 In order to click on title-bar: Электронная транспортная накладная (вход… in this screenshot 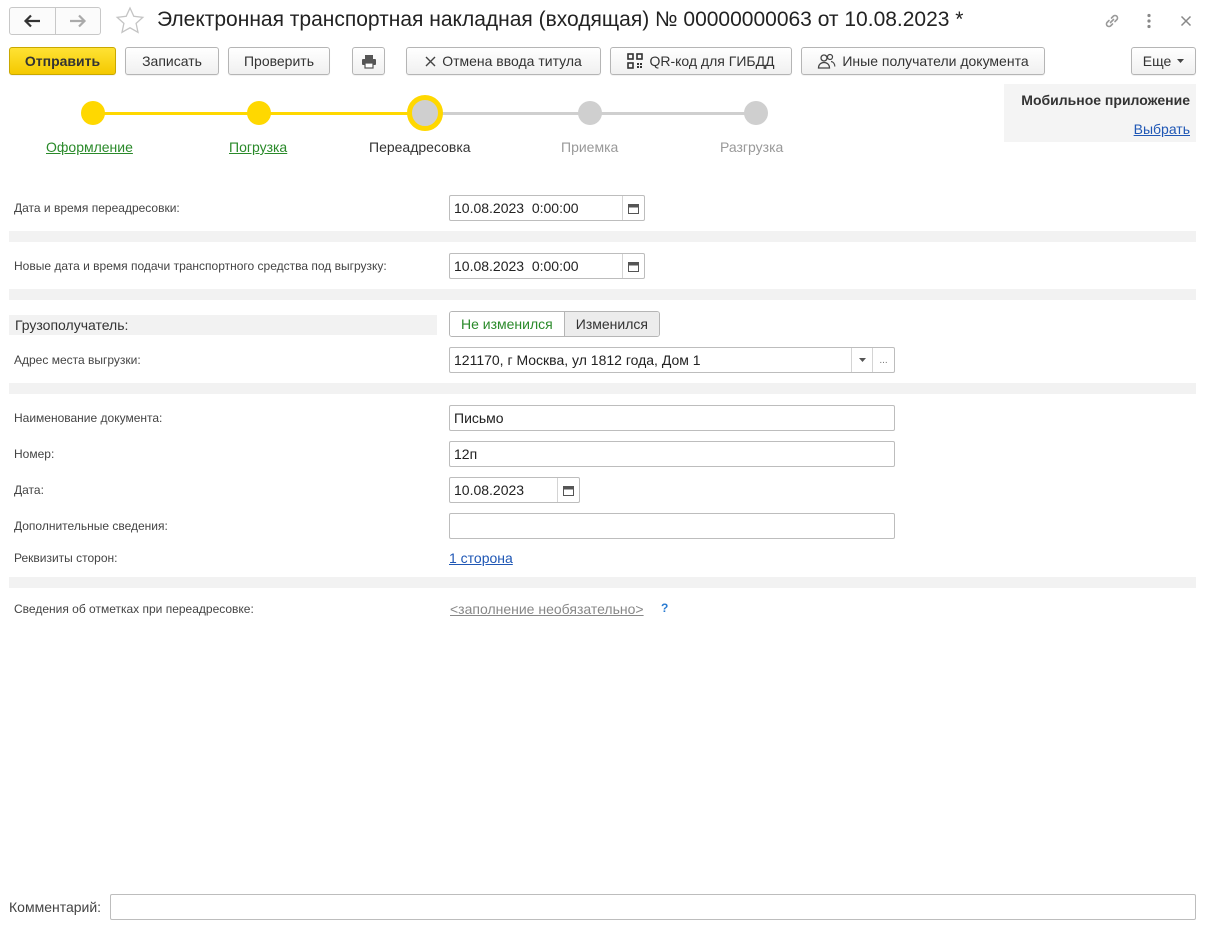, I will do `click(605, 22)`.